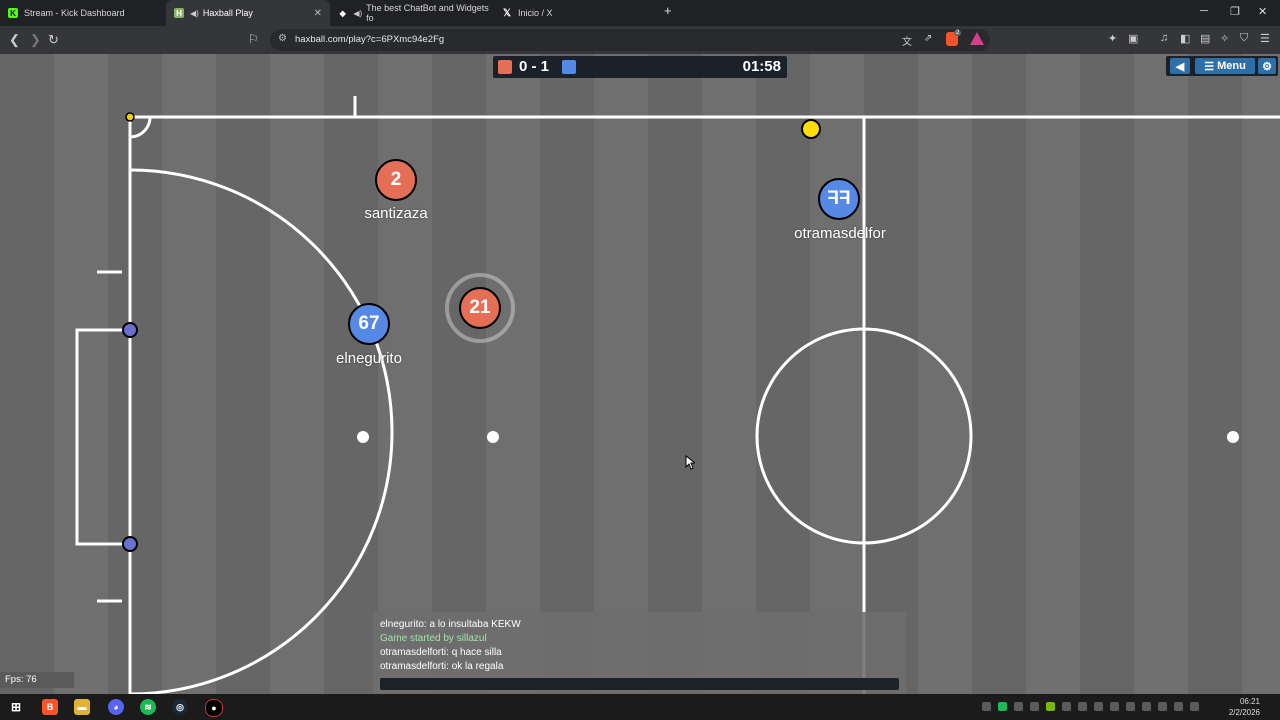 The image size is (1280, 720). I want to click on microphone-icon, so click(1162, 706).